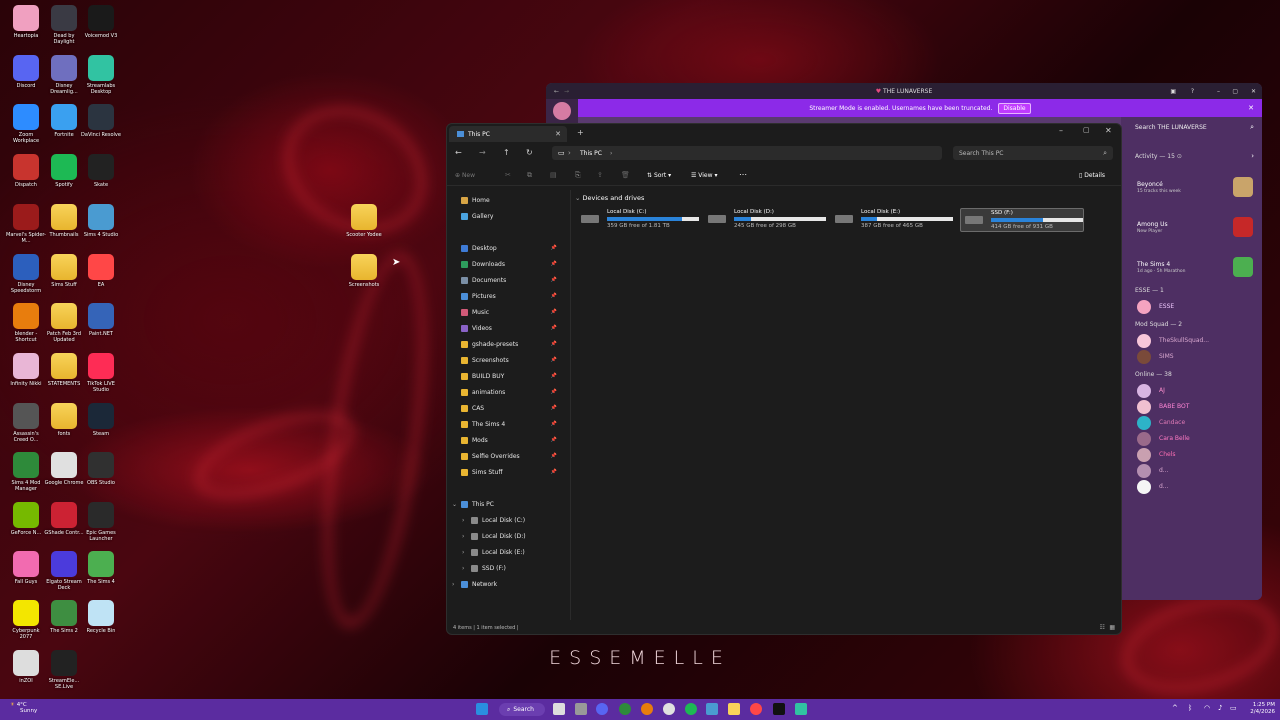 The height and width of the screenshot is (720, 1280). I want to click on member-row: Cara Belle, so click(1198, 439).